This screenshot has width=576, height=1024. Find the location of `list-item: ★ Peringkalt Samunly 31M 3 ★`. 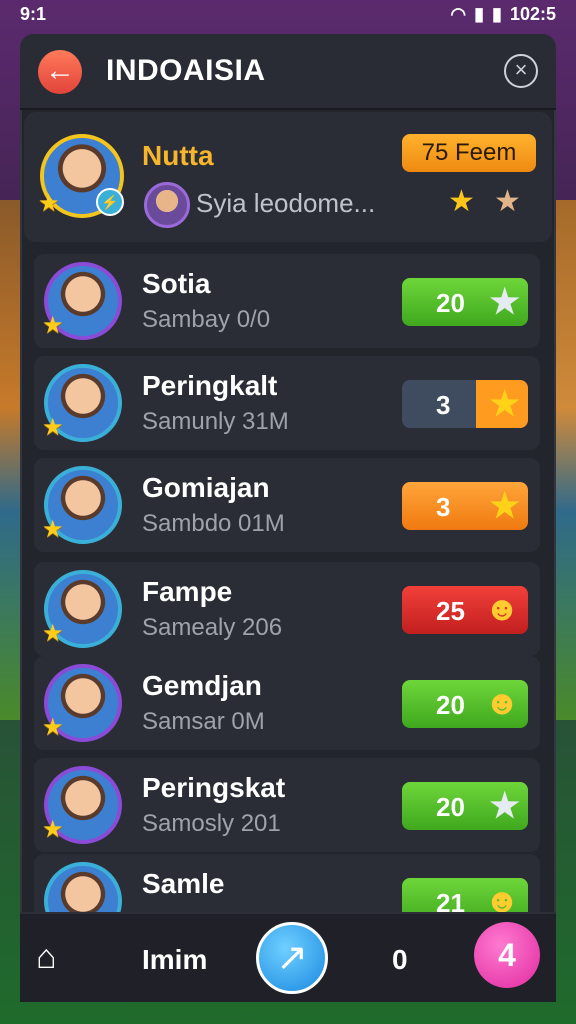

list-item: ★ Peringkalt Samunly 31M 3 ★ is located at coordinates (287, 403).